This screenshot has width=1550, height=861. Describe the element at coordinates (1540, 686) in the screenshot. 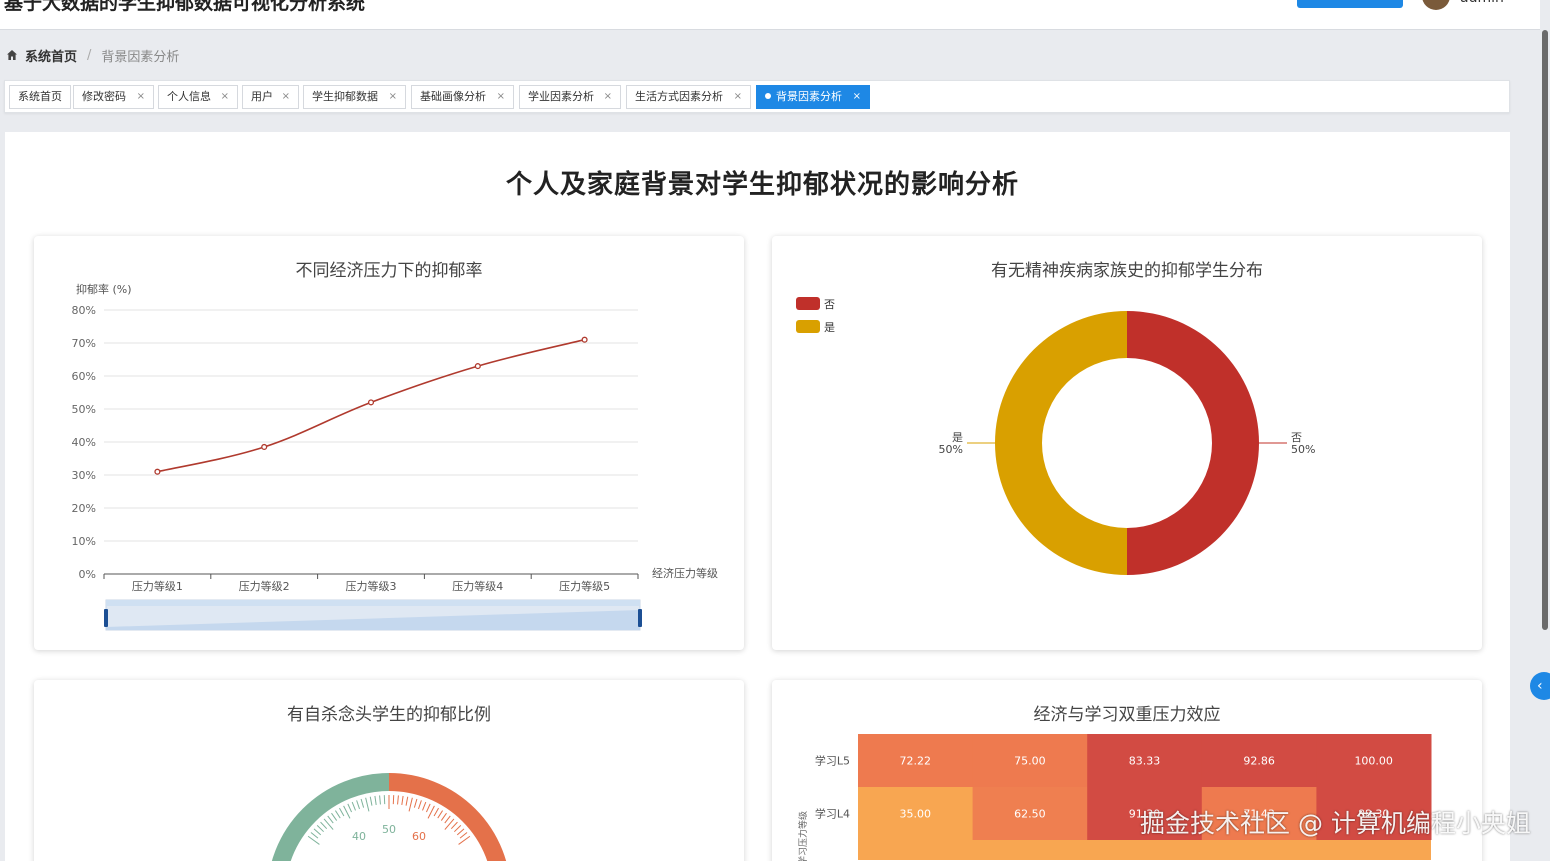

I see `collapse-panel-button: ‹` at that location.